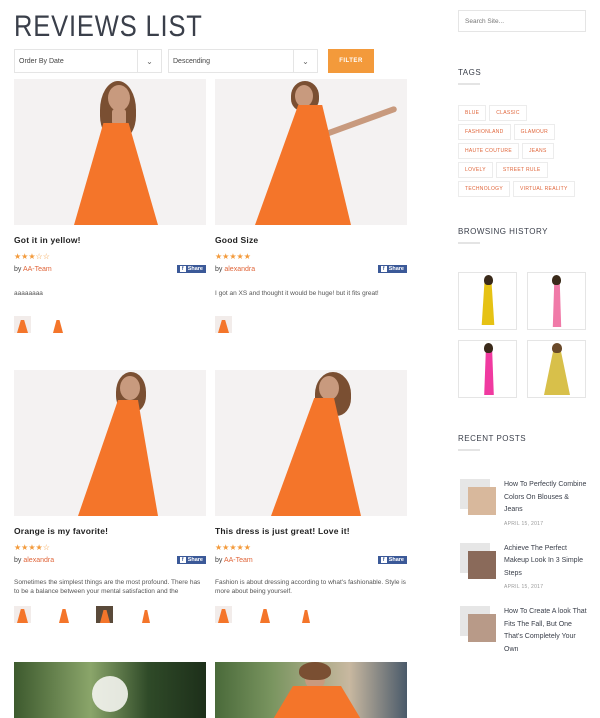 This screenshot has height=718, width=600. I want to click on tag-link: STREET RULE, so click(521, 170).